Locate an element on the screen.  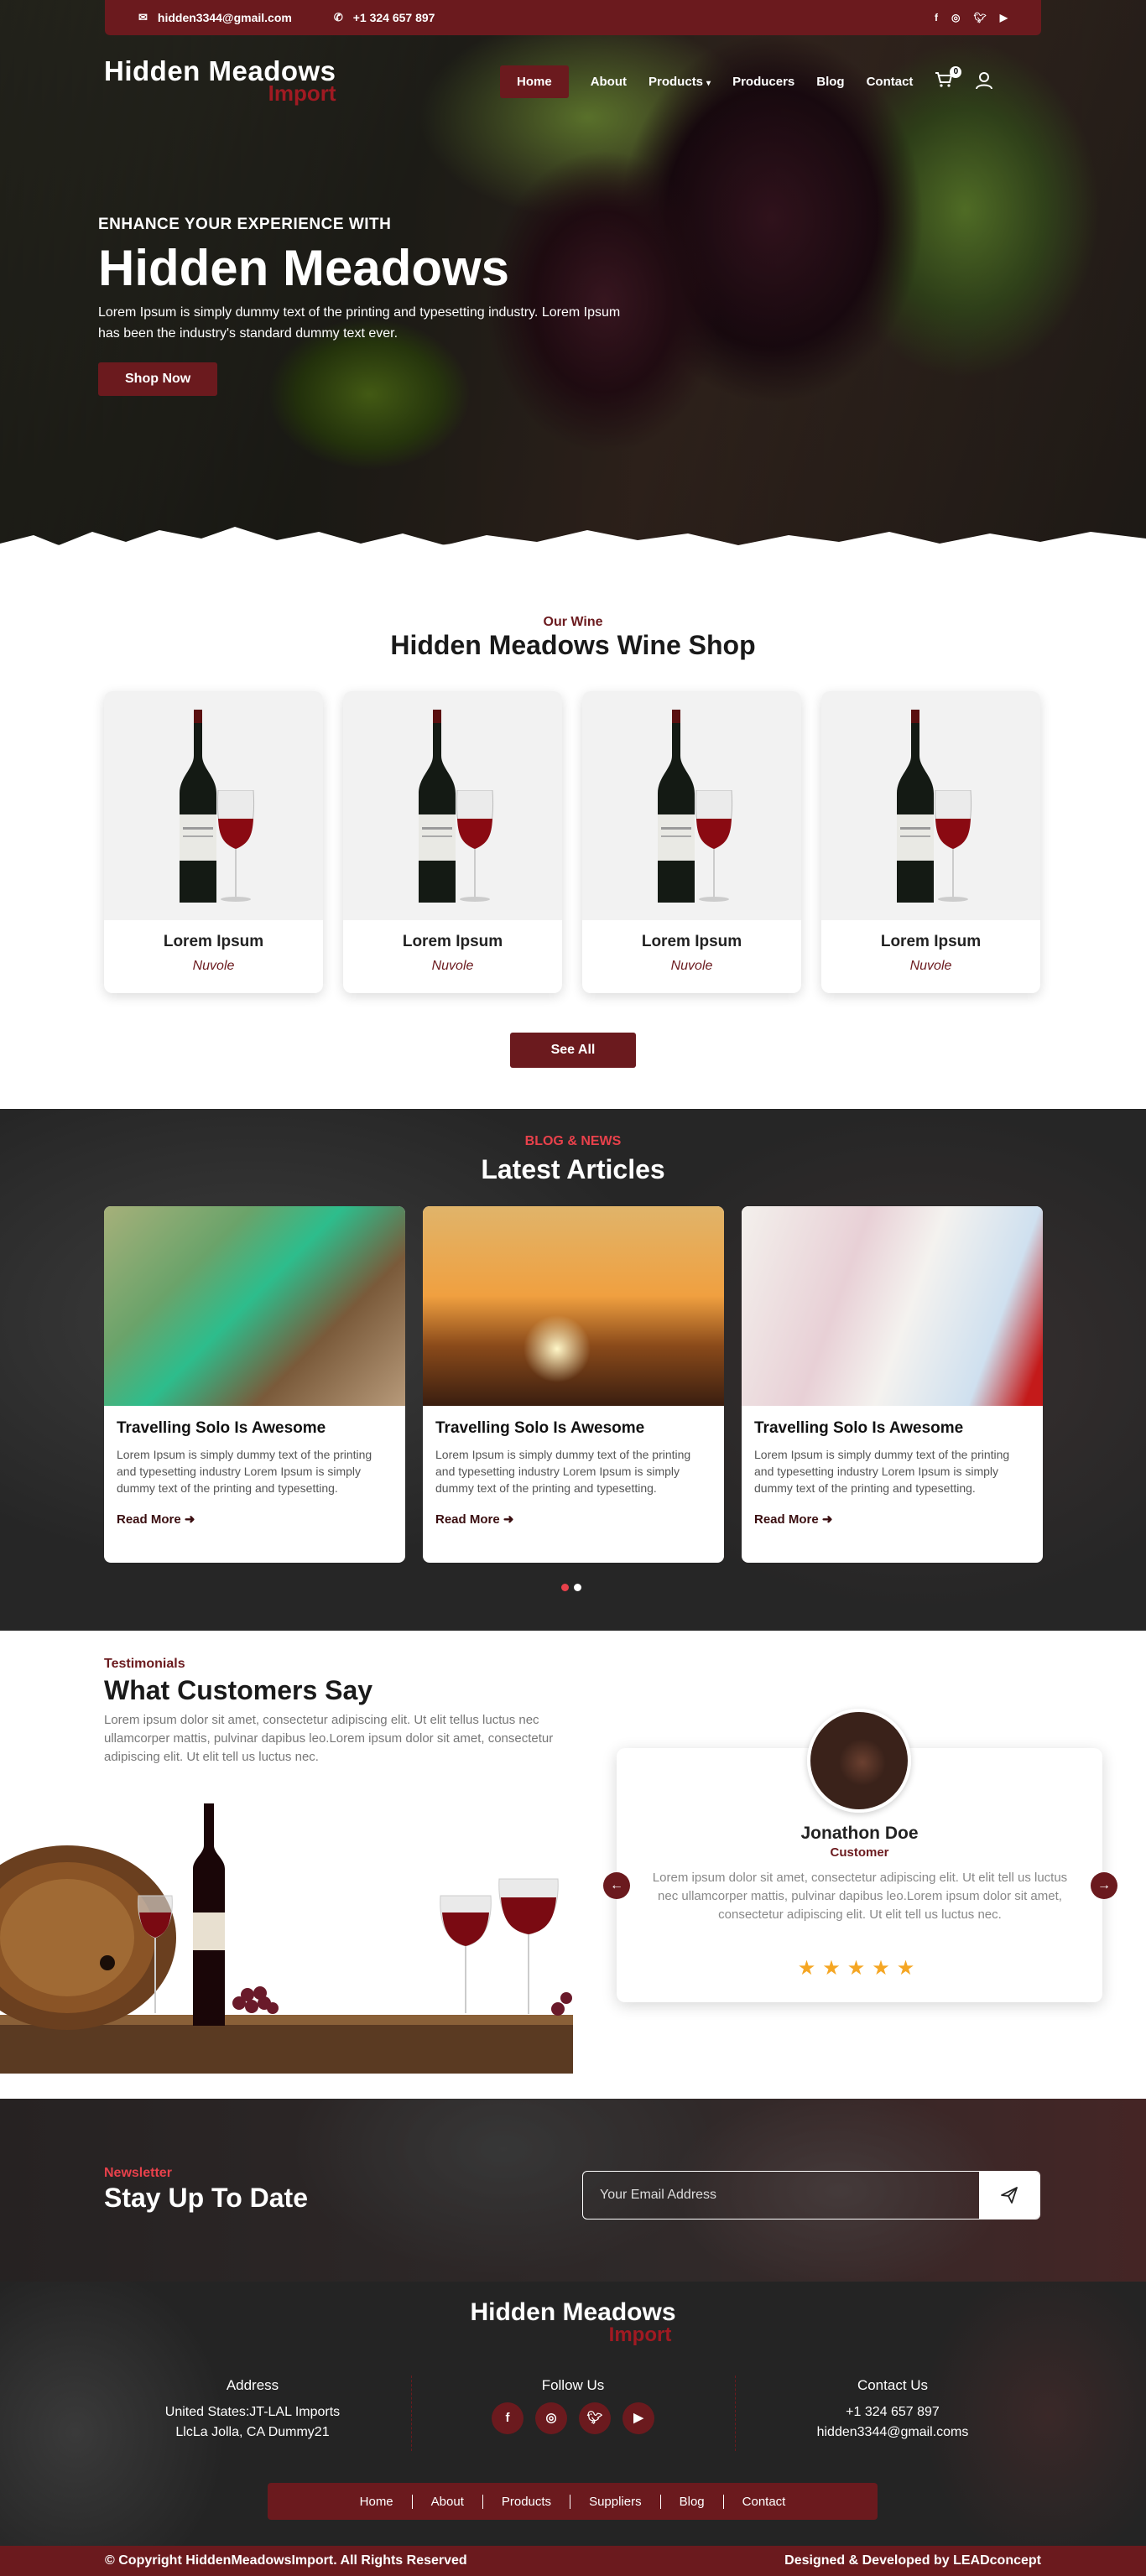
blog-title: Latest Articles is located at coordinates (573, 1169).